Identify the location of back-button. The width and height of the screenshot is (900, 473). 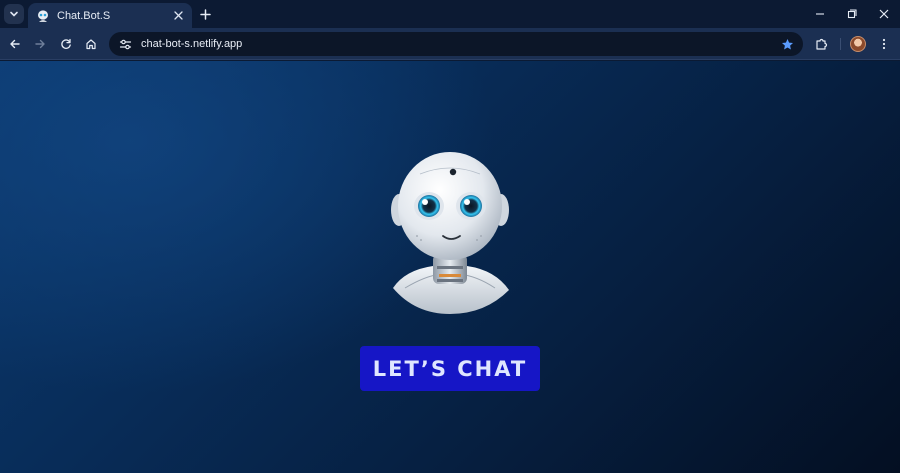
(15, 44).